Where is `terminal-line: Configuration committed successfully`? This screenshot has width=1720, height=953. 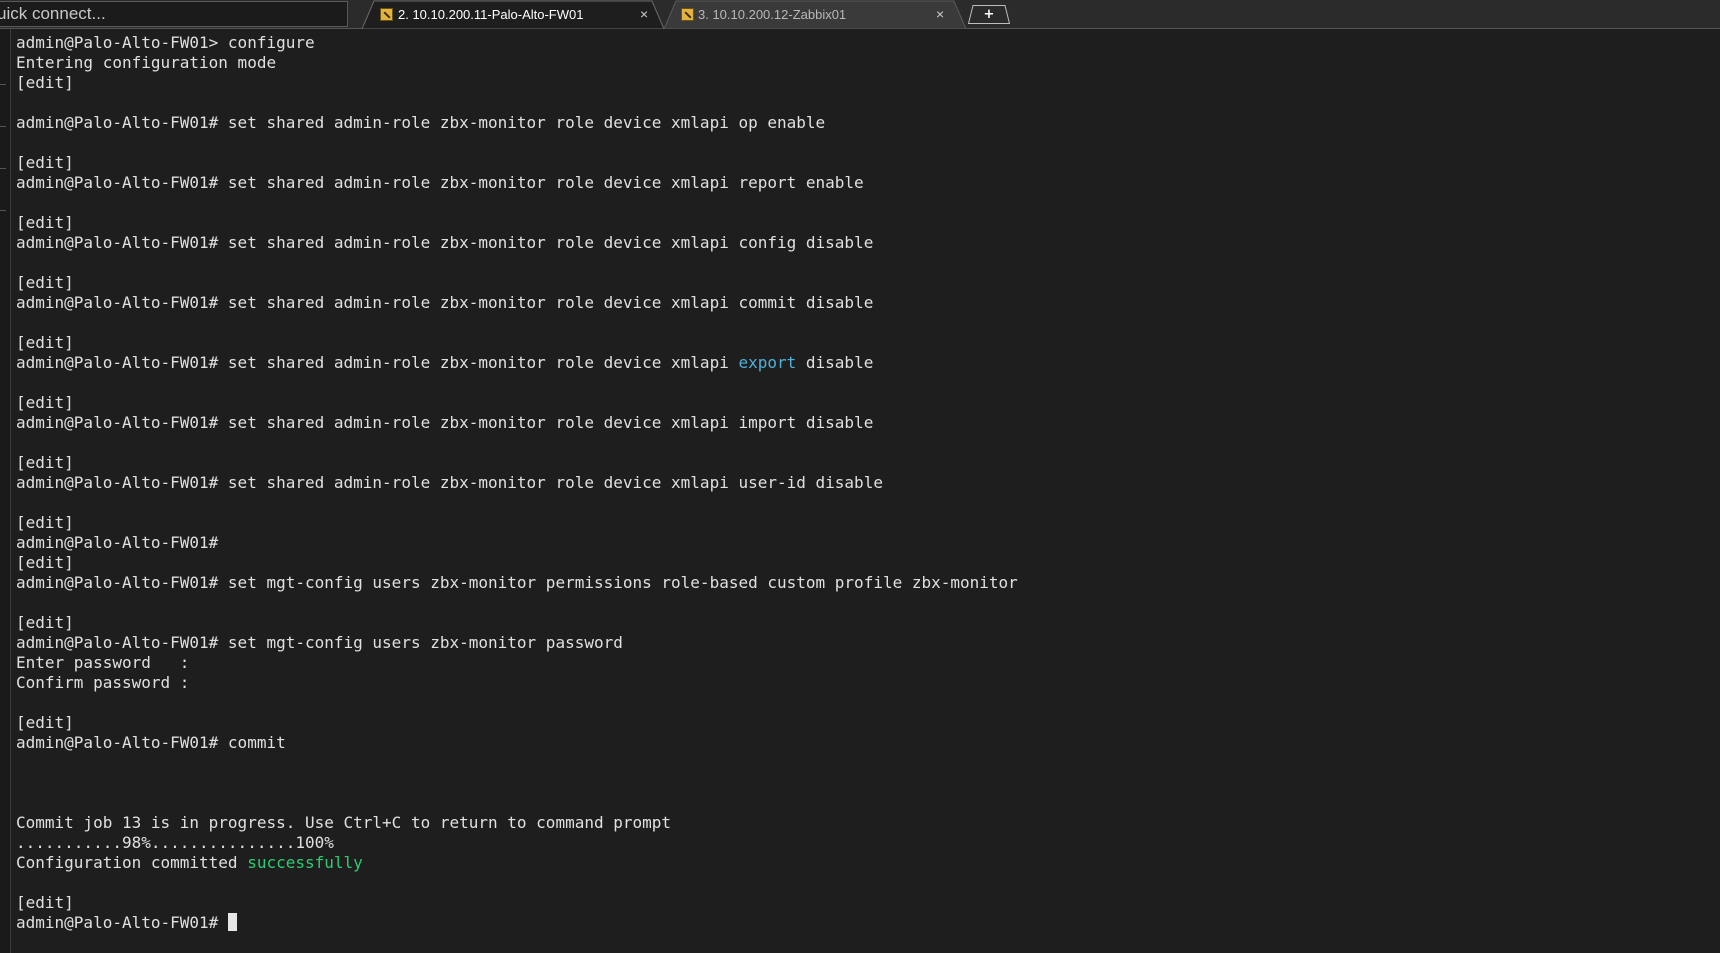
terminal-line: Configuration committed successfully is located at coordinates (866, 863).